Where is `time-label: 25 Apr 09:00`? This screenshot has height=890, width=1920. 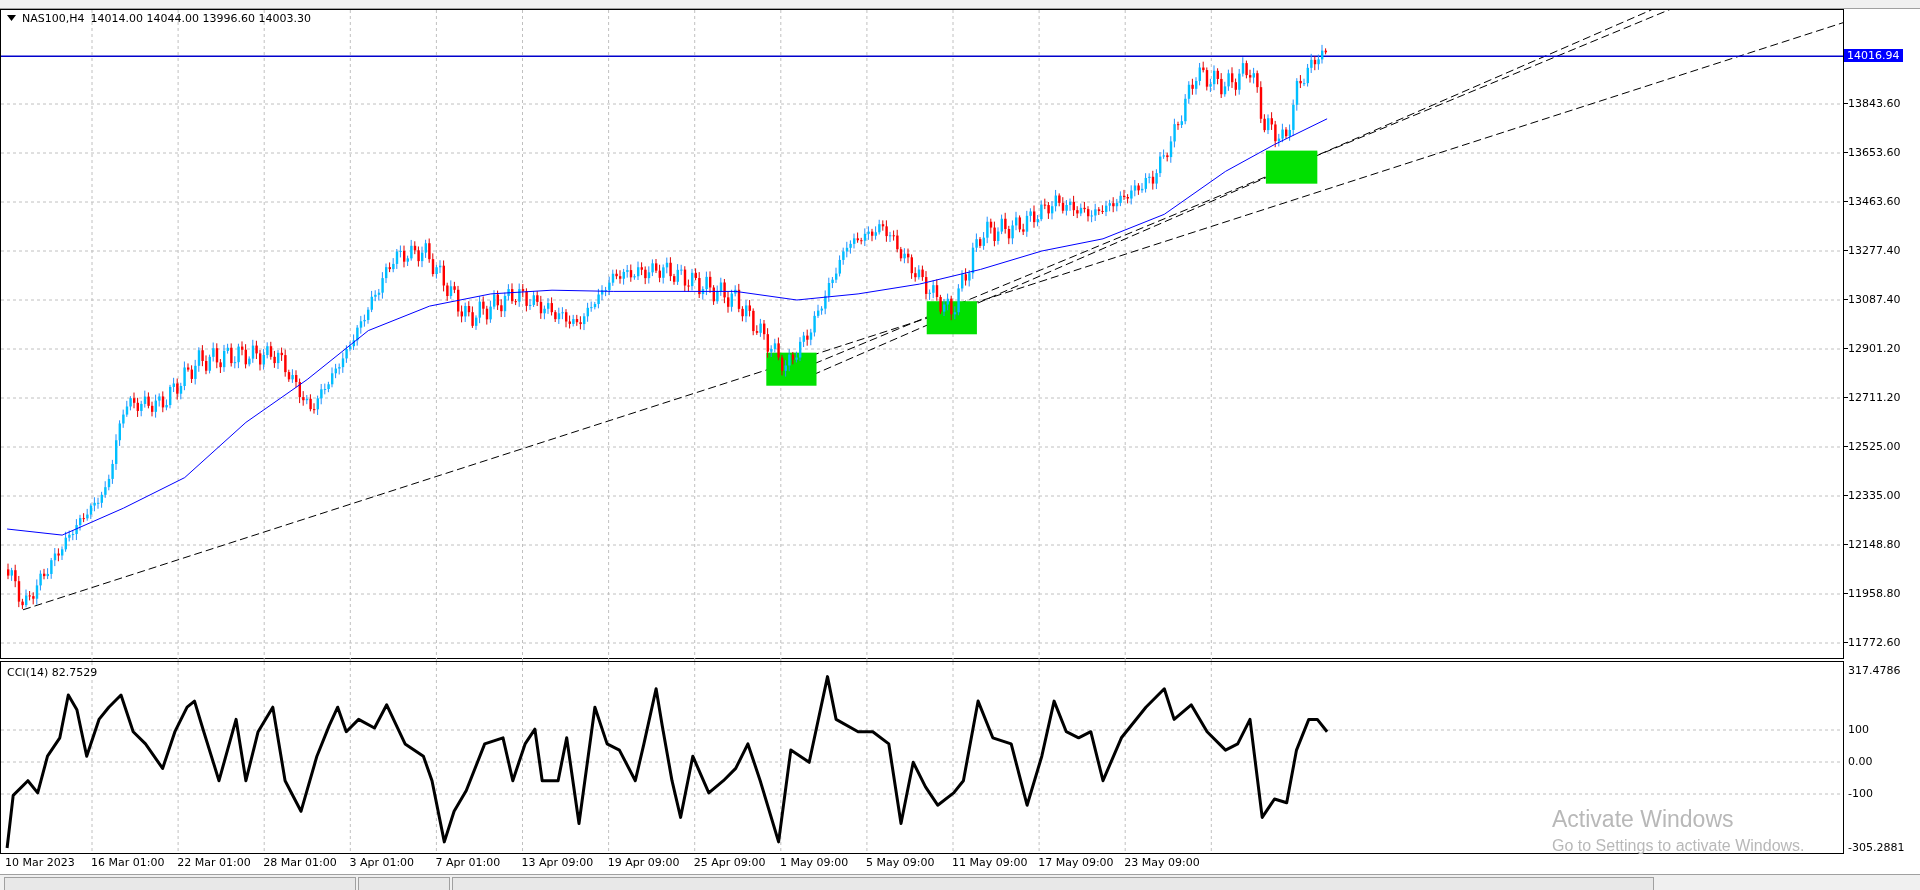
time-label: 25 Apr 09:00 is located at coordinates (729, 863).